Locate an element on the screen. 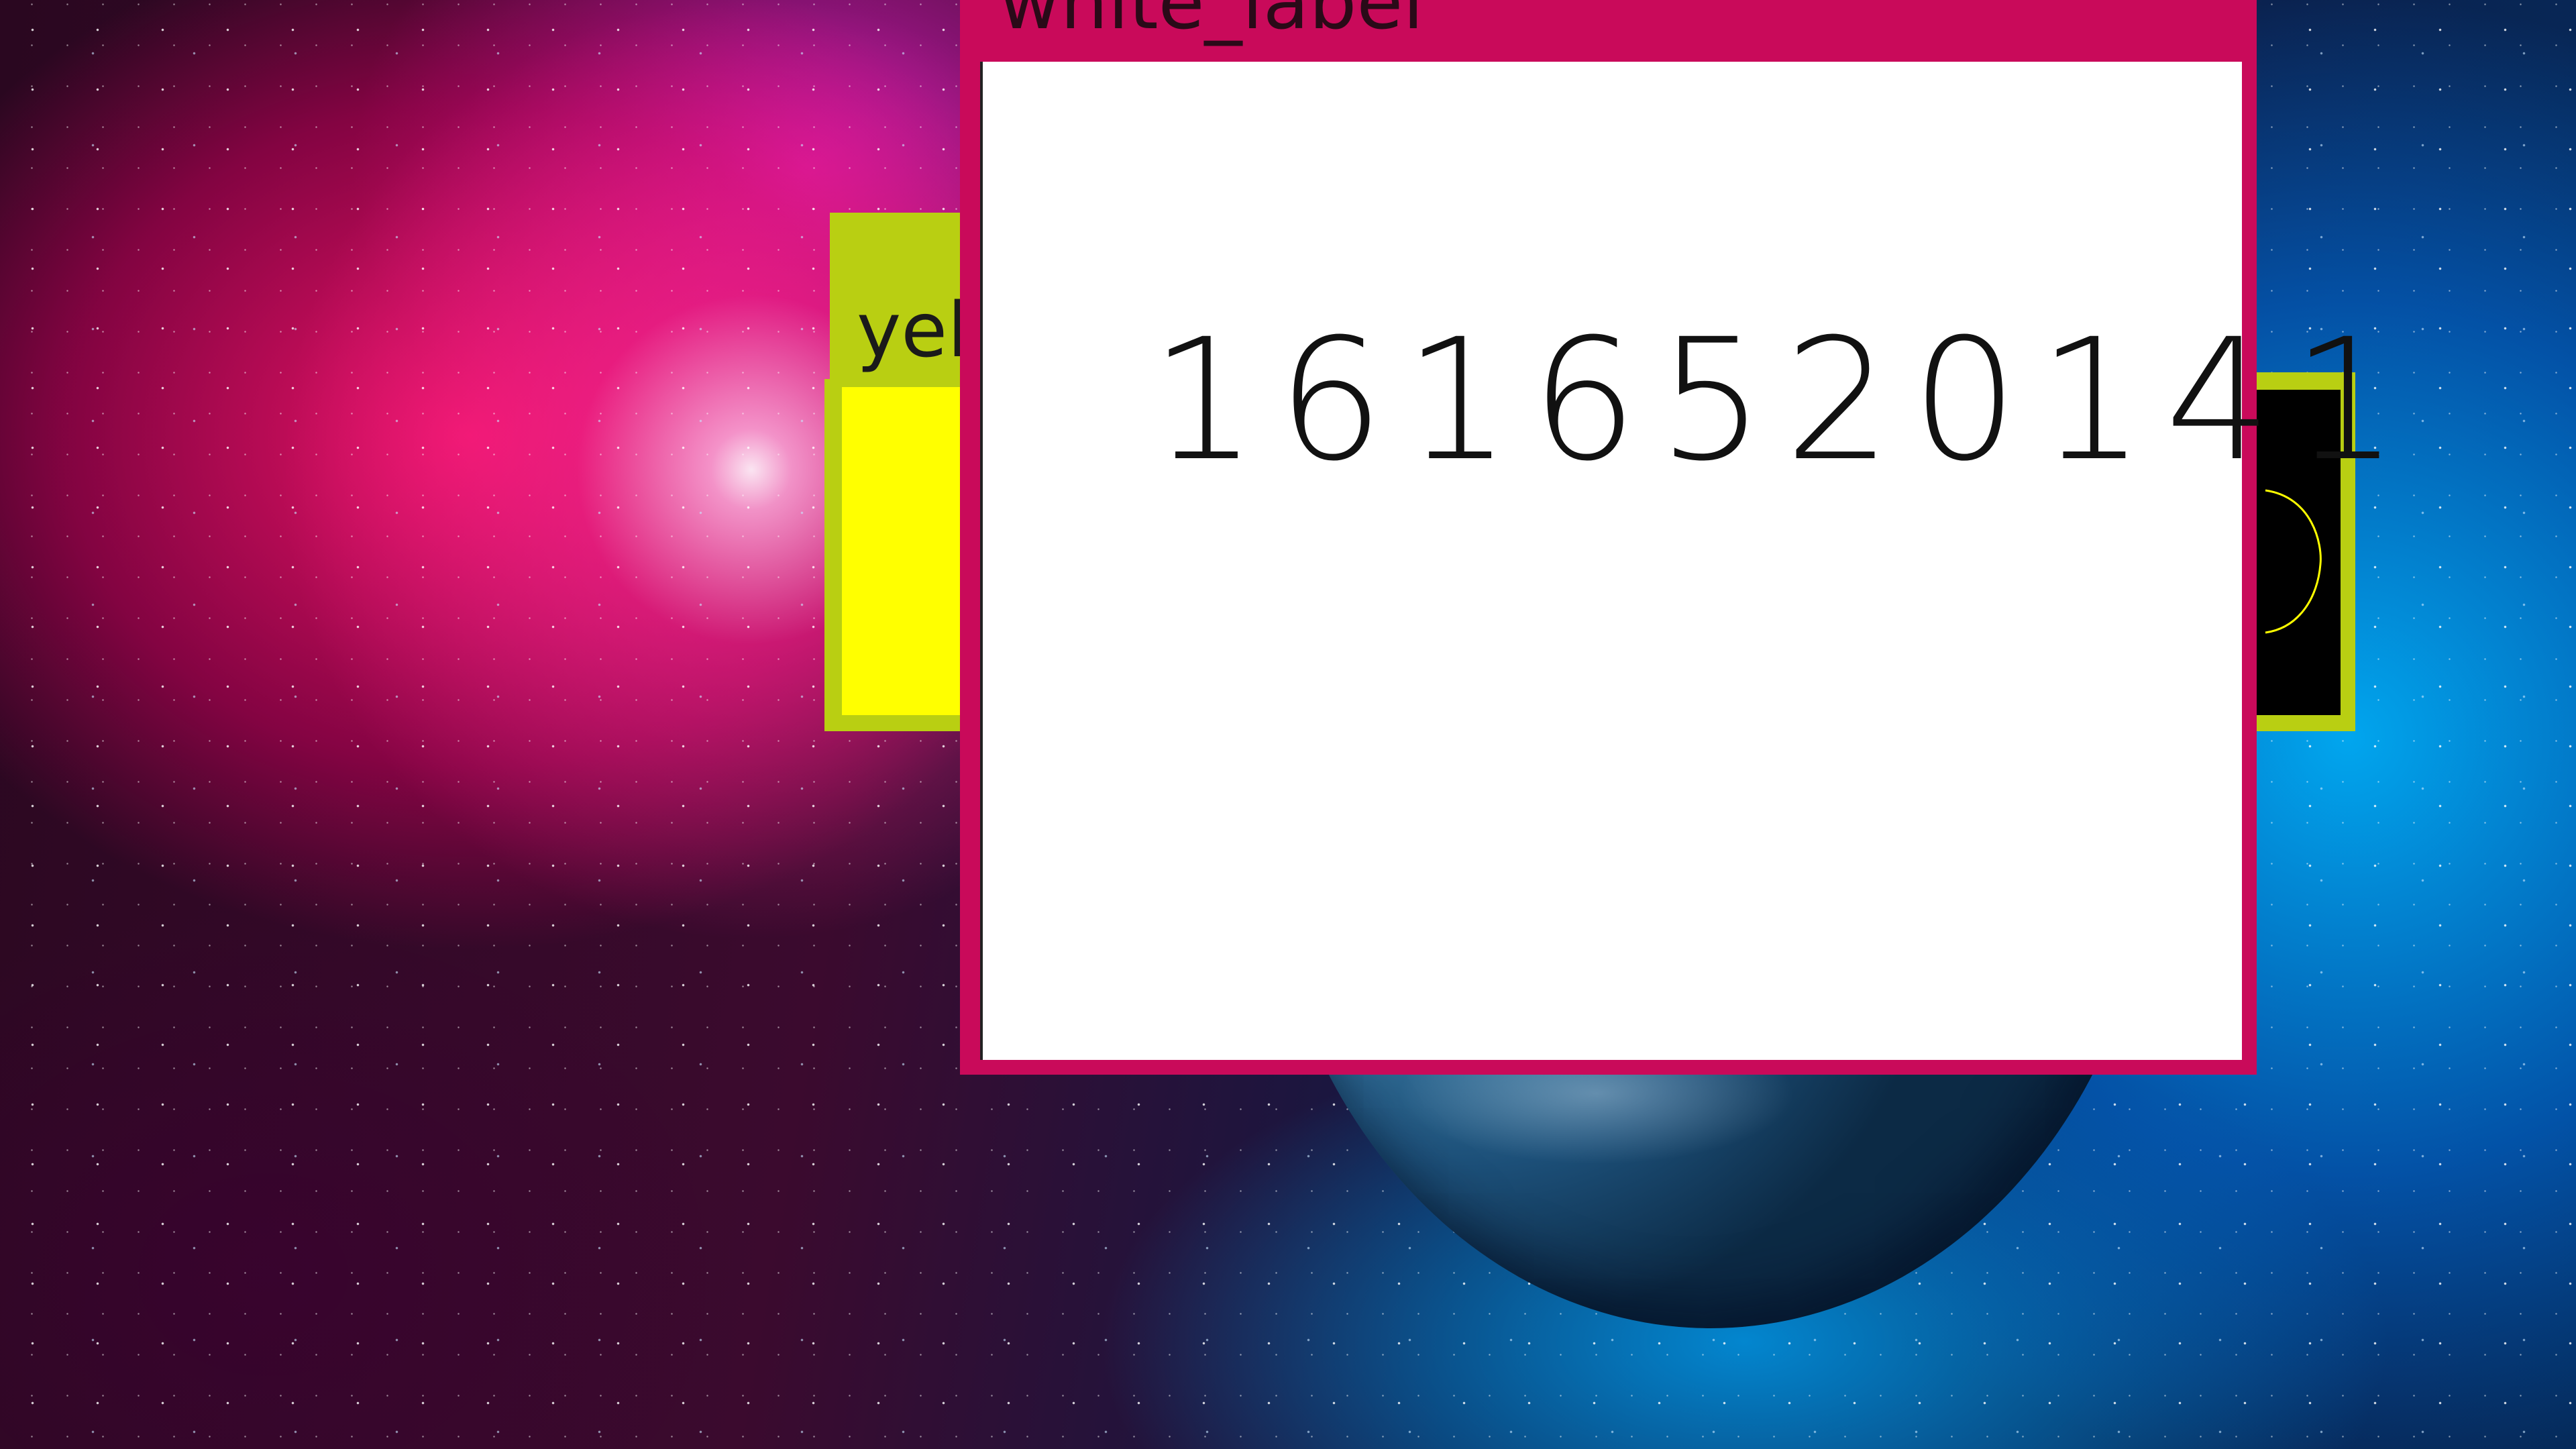 Image resolution: width=2576 pixels, height=1449 pixels. display-number: 1616520141 is located at coordinates (1784, 400).